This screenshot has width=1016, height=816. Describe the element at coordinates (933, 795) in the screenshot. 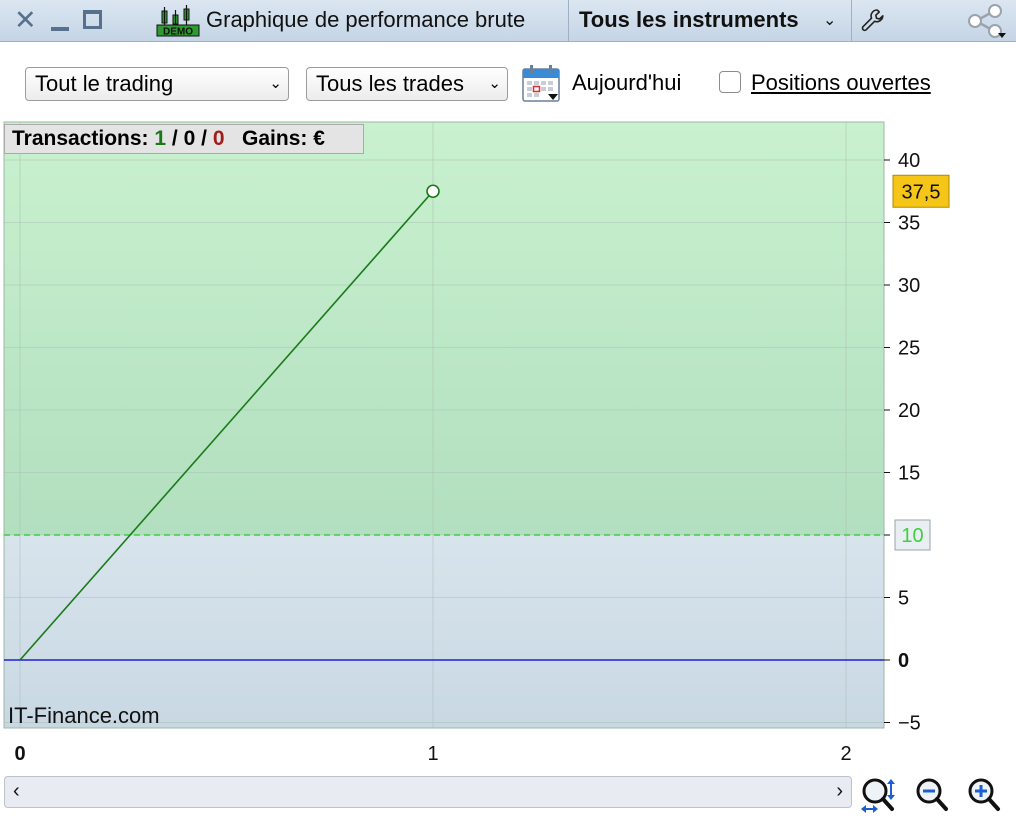

I see `zoom-out-icon` at that location.